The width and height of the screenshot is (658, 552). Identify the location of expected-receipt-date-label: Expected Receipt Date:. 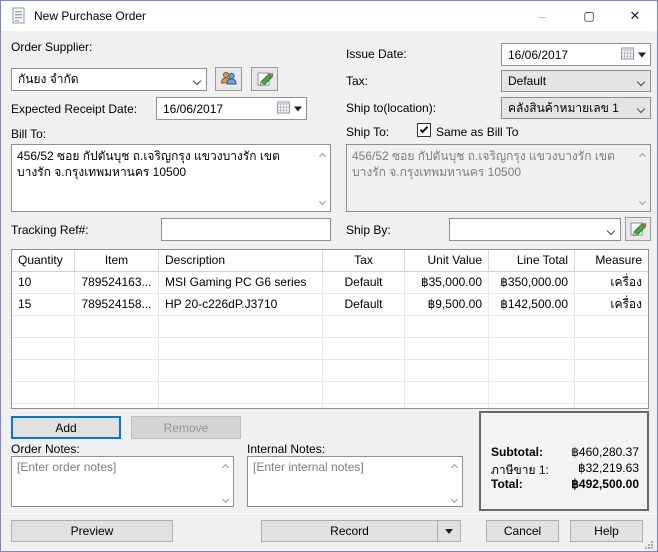
(74, 109).